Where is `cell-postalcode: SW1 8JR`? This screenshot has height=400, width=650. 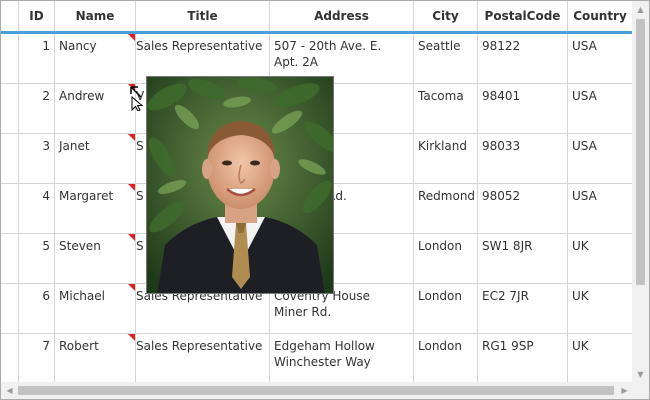 cell-postalcode: SW1 8JR is located at coordinates (523, 258).